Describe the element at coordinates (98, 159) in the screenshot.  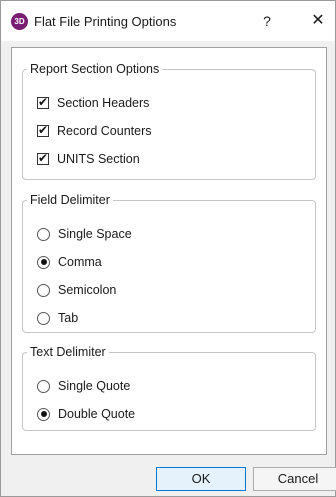
I see `checkbox-label: UNITS Section` at that location.